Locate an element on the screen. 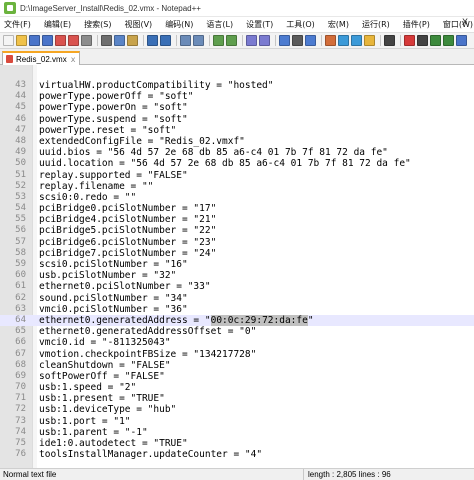  editor-line: 59 scsi0.pciSlotNumber = "16" is located at coordinates (237, 264).